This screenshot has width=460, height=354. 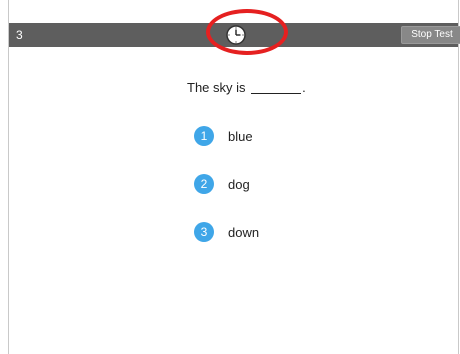 What do you see at coordinates (239, 184) in the screenshot?
I see `answer-label: dog` at bounding box center [239, 184].